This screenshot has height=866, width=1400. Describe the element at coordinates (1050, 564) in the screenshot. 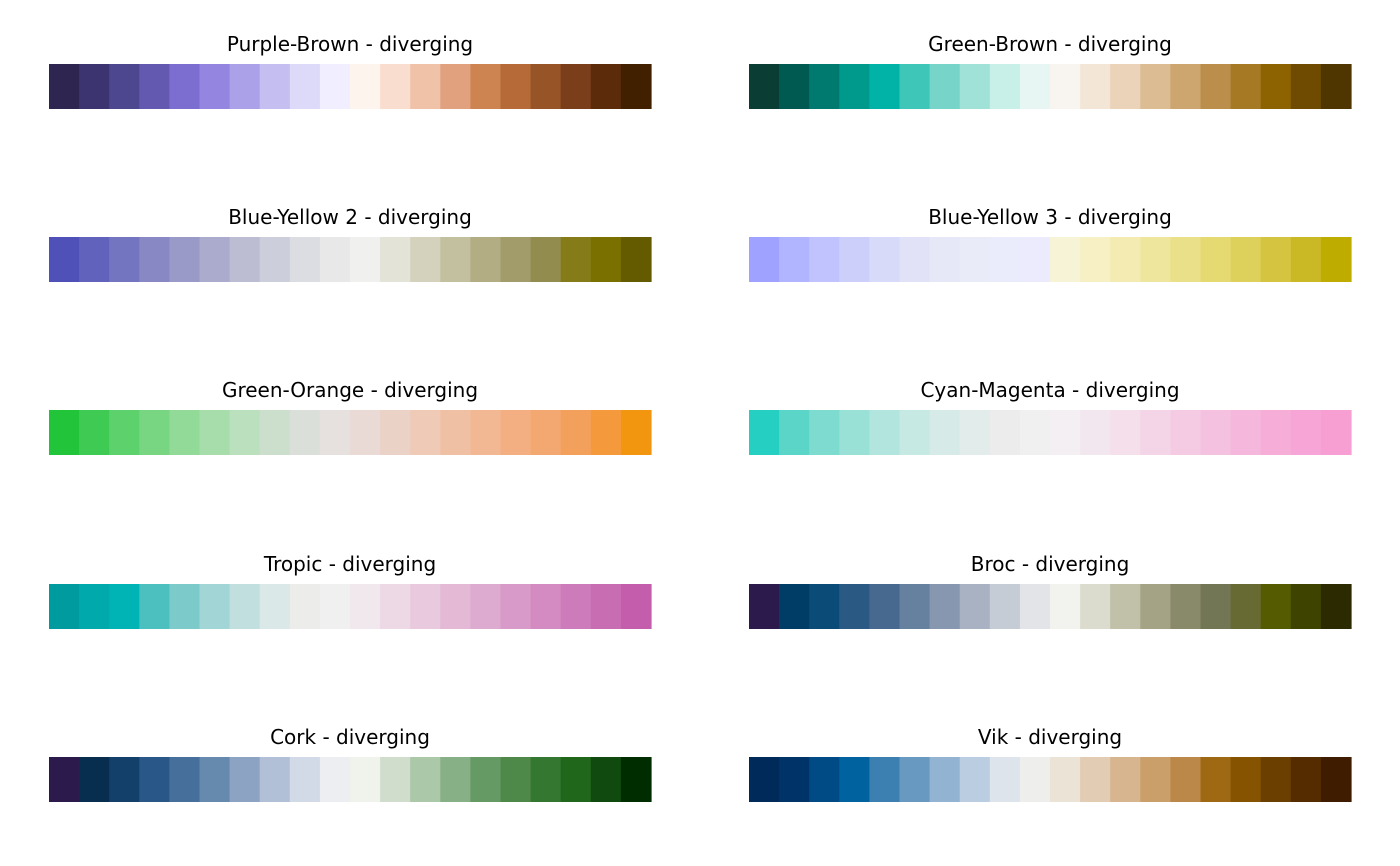

I see `palette-title: Broc - diverging` at that location.